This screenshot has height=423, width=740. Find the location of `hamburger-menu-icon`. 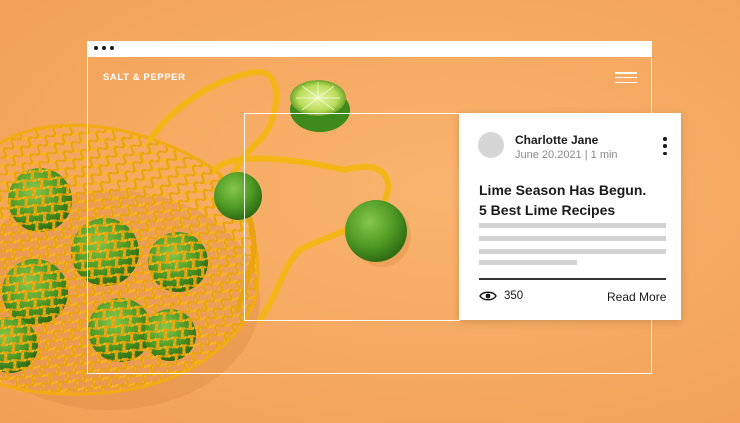

hamburger-menu-icon is located at coordinates (626, 77).